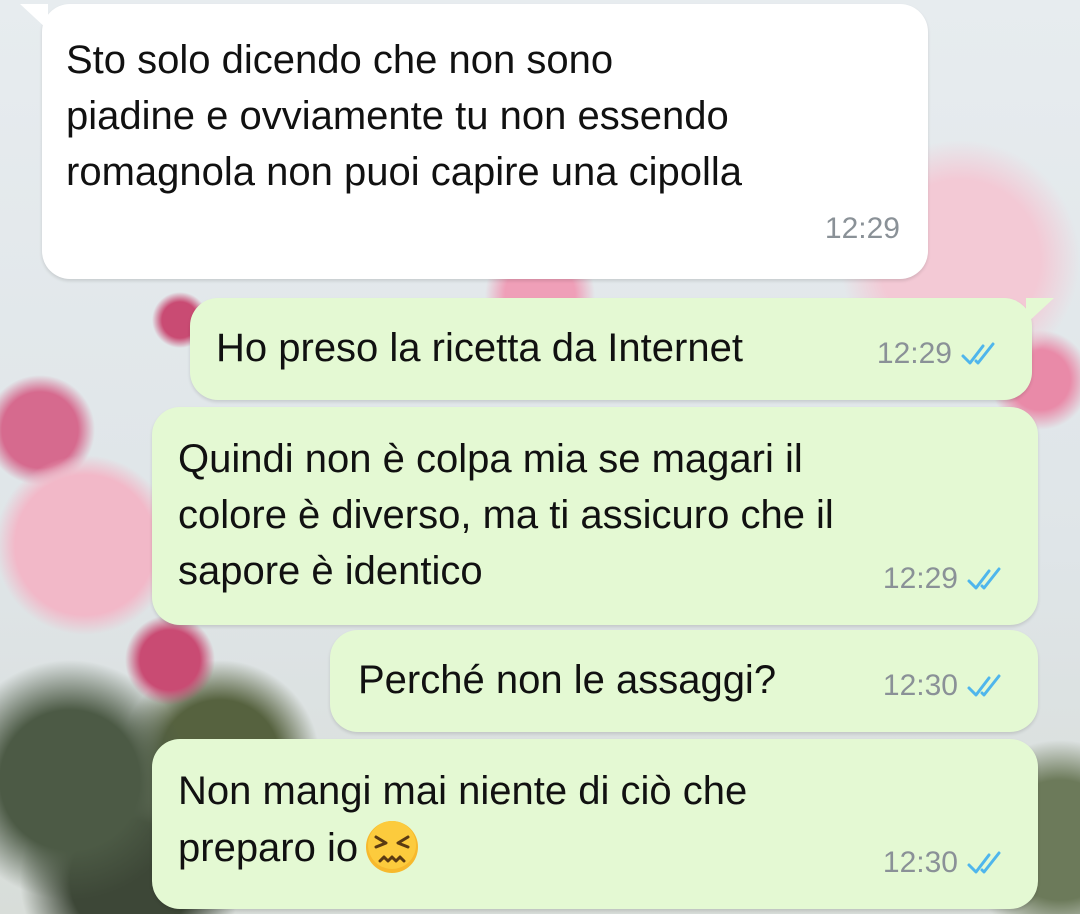  What do you see at coordinates (622, 349) in the screenshot?
I see `outgoing-message-bubble: Ho preso la ricetta da Internet 12:29` at bounding box center [622, 349].